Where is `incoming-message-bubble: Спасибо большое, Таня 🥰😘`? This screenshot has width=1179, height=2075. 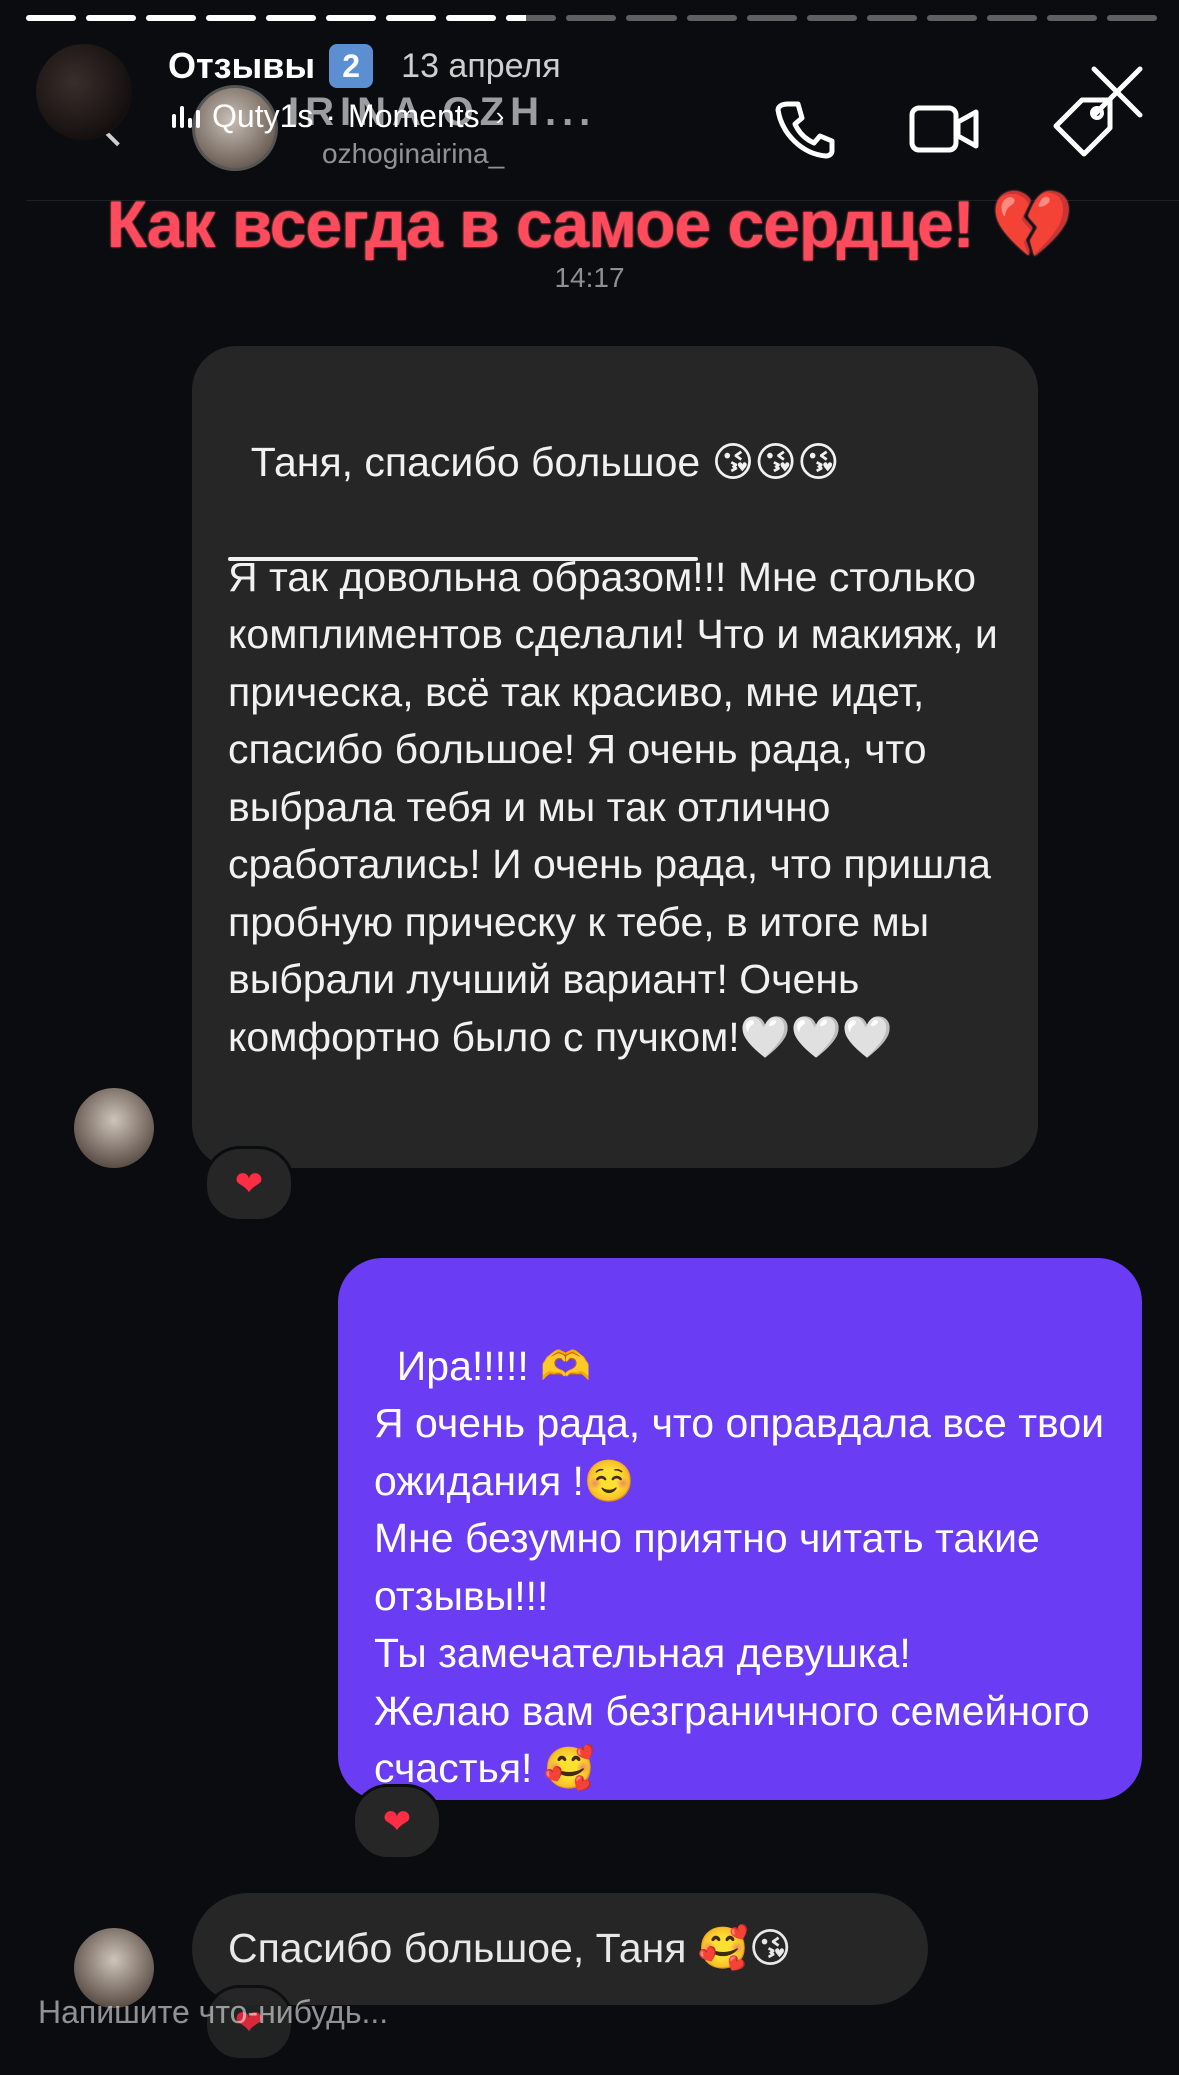 incoming-message-bubble: Спасибо большое, Таня 🥰😘 is located at coordinates (560, 1949).